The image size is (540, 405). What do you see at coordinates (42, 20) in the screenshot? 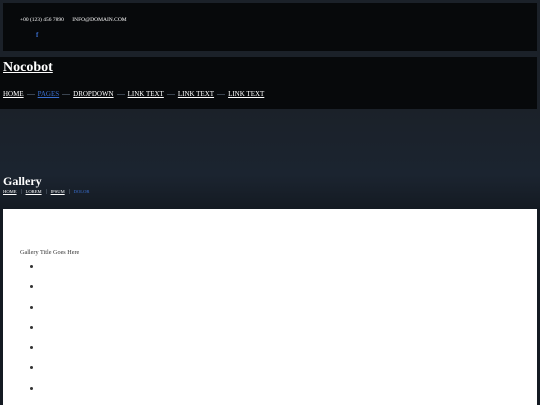
I see `phone-number: +00 (123) 456 7890` at bounding box center [42, 20].